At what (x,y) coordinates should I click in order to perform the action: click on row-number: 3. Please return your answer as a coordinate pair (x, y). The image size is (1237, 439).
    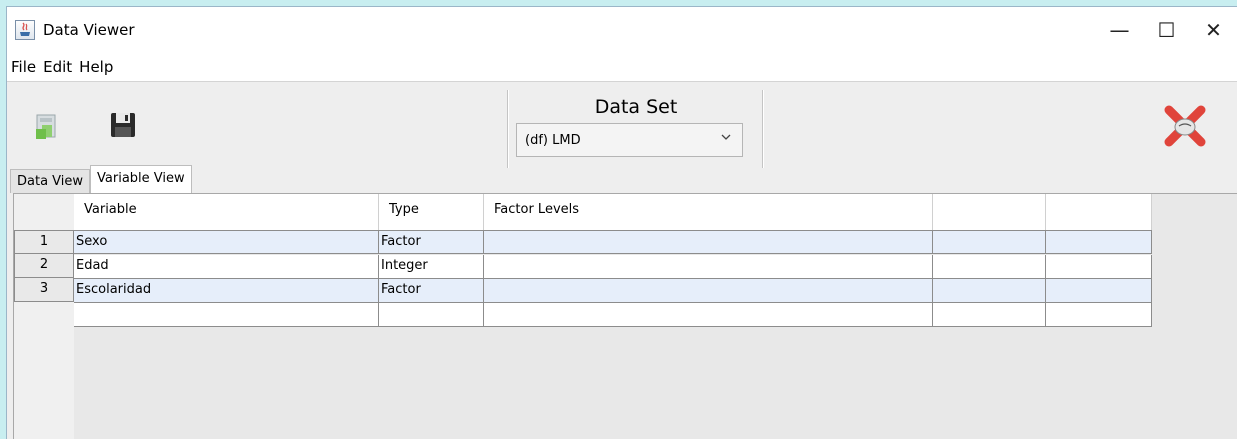
    Looking at the image, I should click on (44, 290).